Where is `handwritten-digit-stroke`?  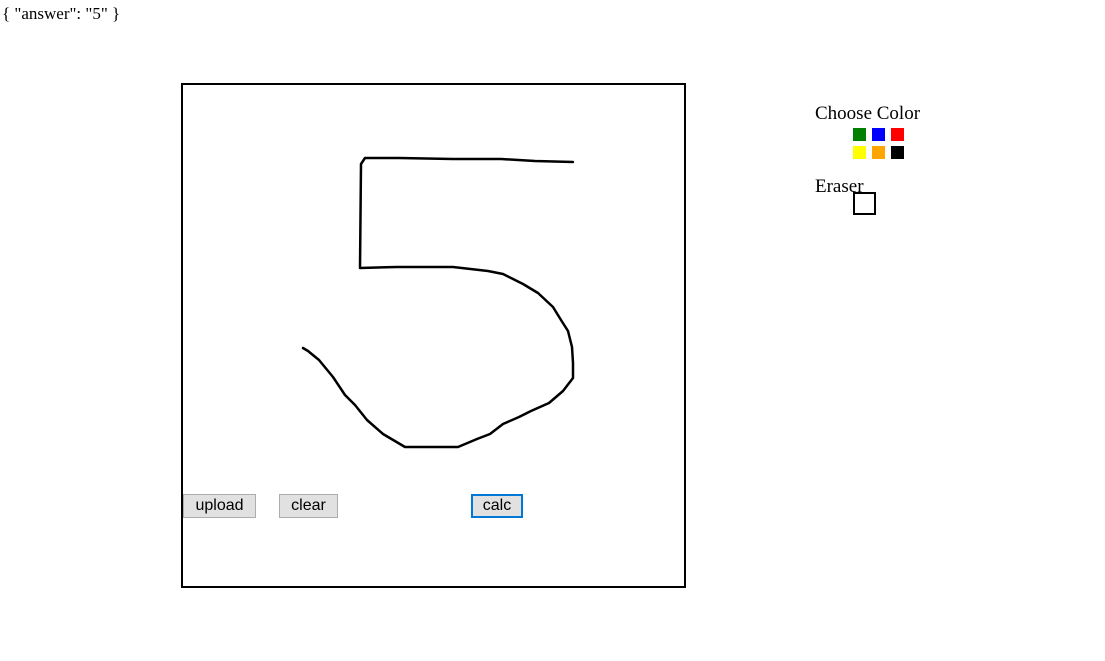 handwritten-digit-stroke is located at coordinates (438, 302).